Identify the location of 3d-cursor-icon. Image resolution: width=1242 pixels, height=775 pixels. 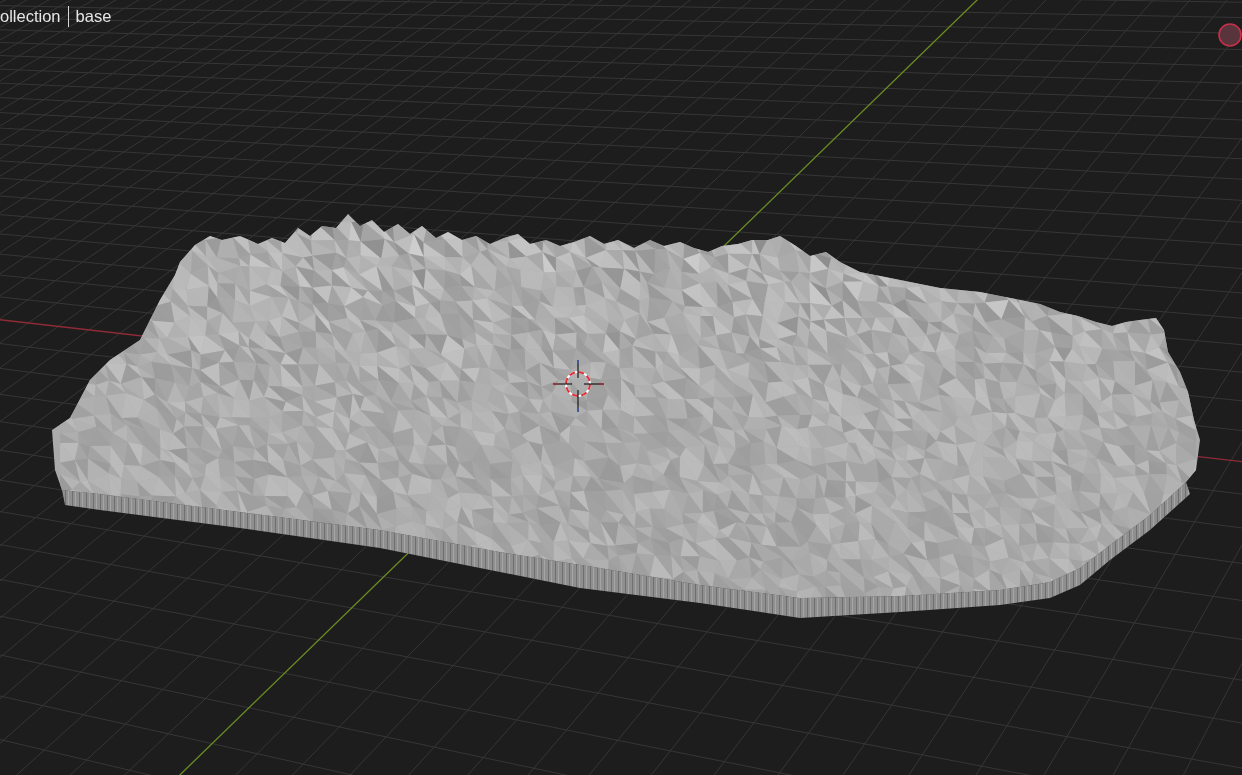
(578, 386).